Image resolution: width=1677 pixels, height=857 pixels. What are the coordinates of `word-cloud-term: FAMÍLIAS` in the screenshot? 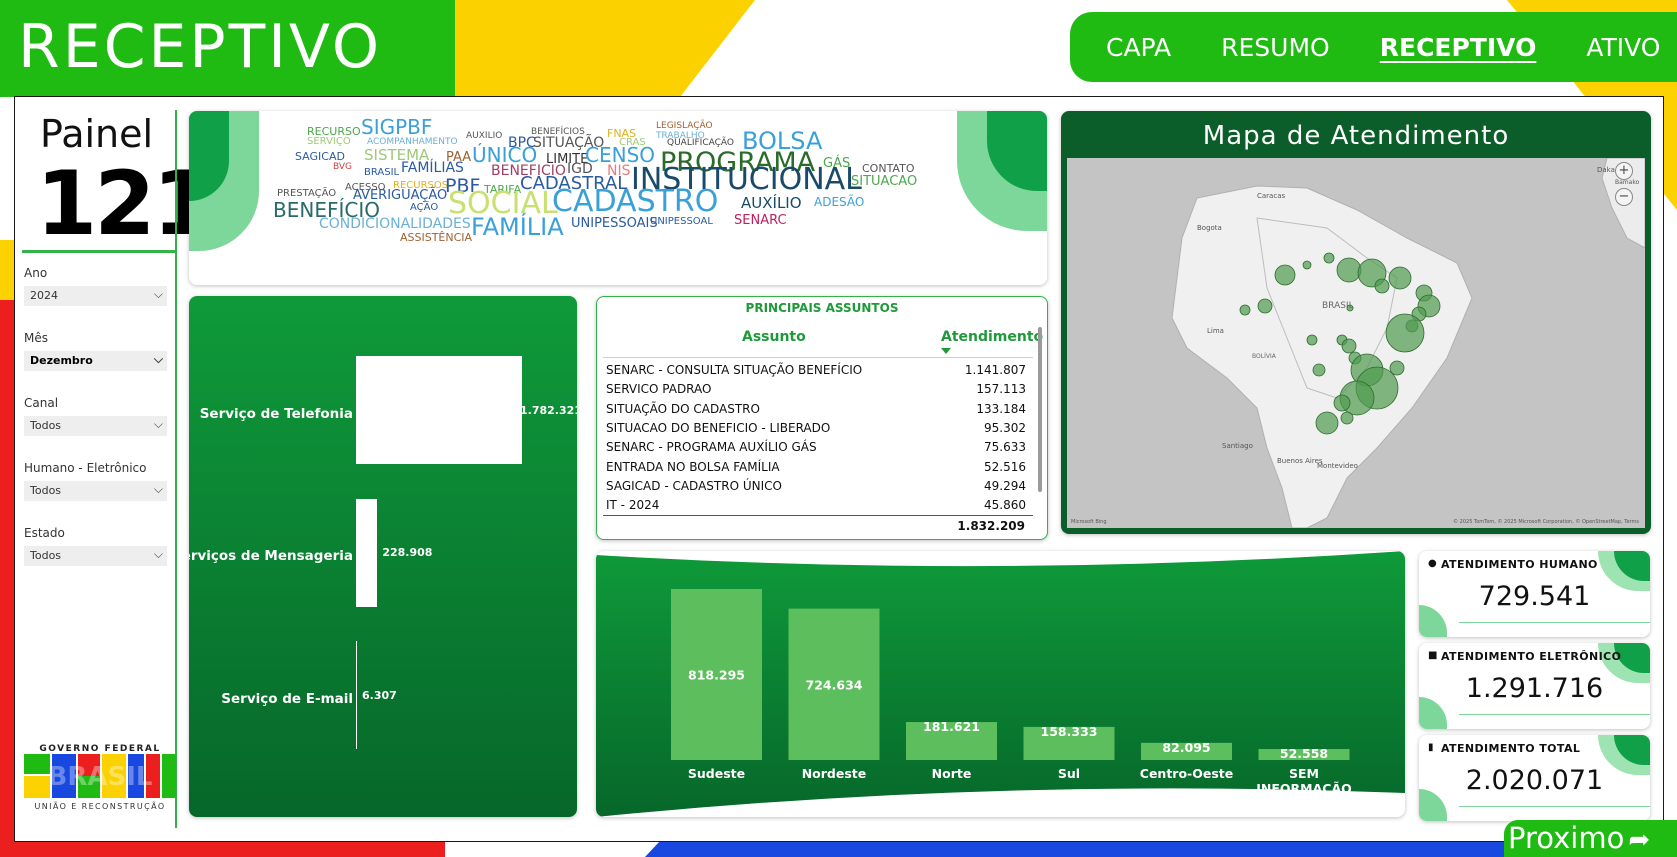 It's located at (432, 168).